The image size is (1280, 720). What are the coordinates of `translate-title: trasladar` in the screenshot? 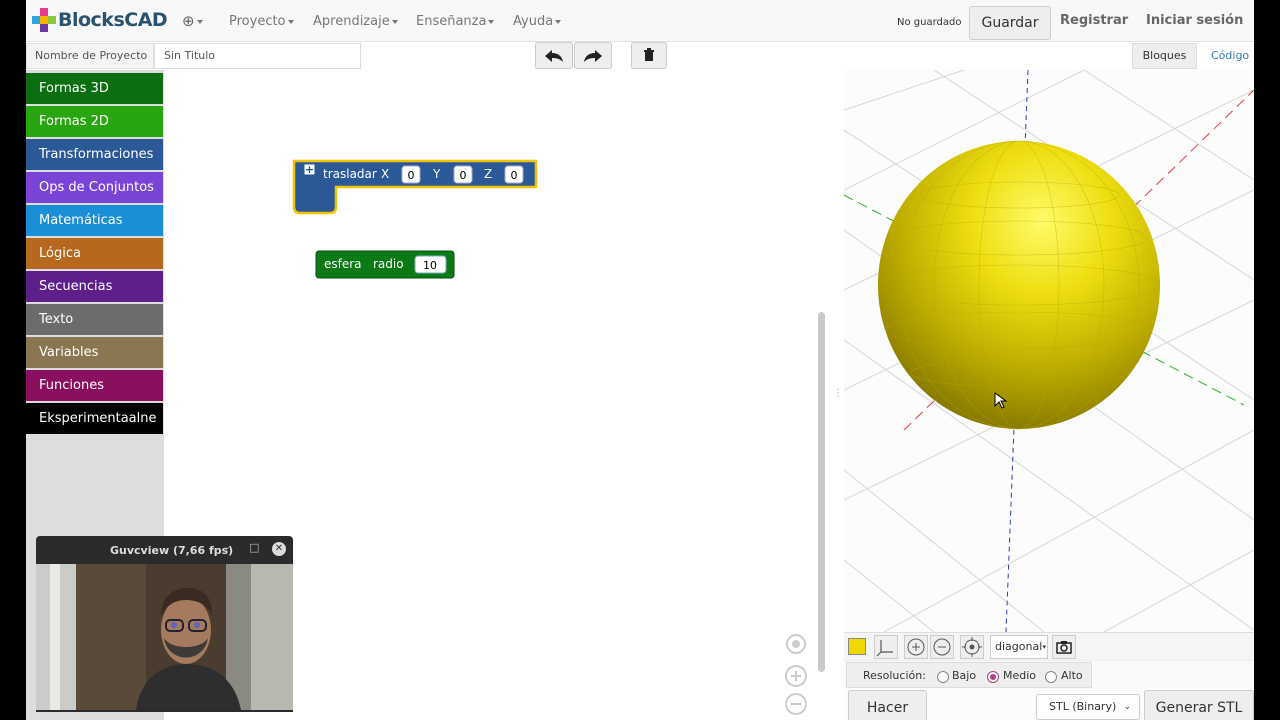 It's located at (350, 174).